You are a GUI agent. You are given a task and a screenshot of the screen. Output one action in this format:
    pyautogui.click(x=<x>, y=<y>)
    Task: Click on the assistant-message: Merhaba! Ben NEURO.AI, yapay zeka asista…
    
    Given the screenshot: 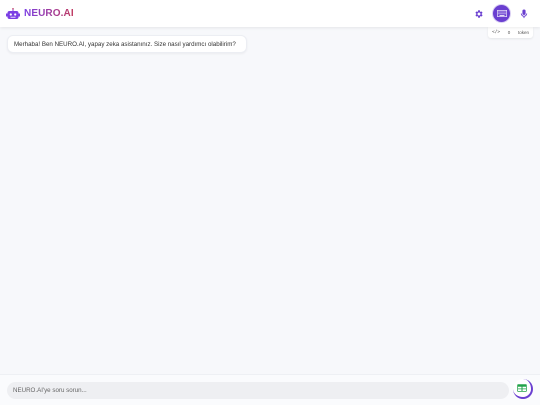 What is the action you would take?
    pyautogui.click(x=127, y=44)
    